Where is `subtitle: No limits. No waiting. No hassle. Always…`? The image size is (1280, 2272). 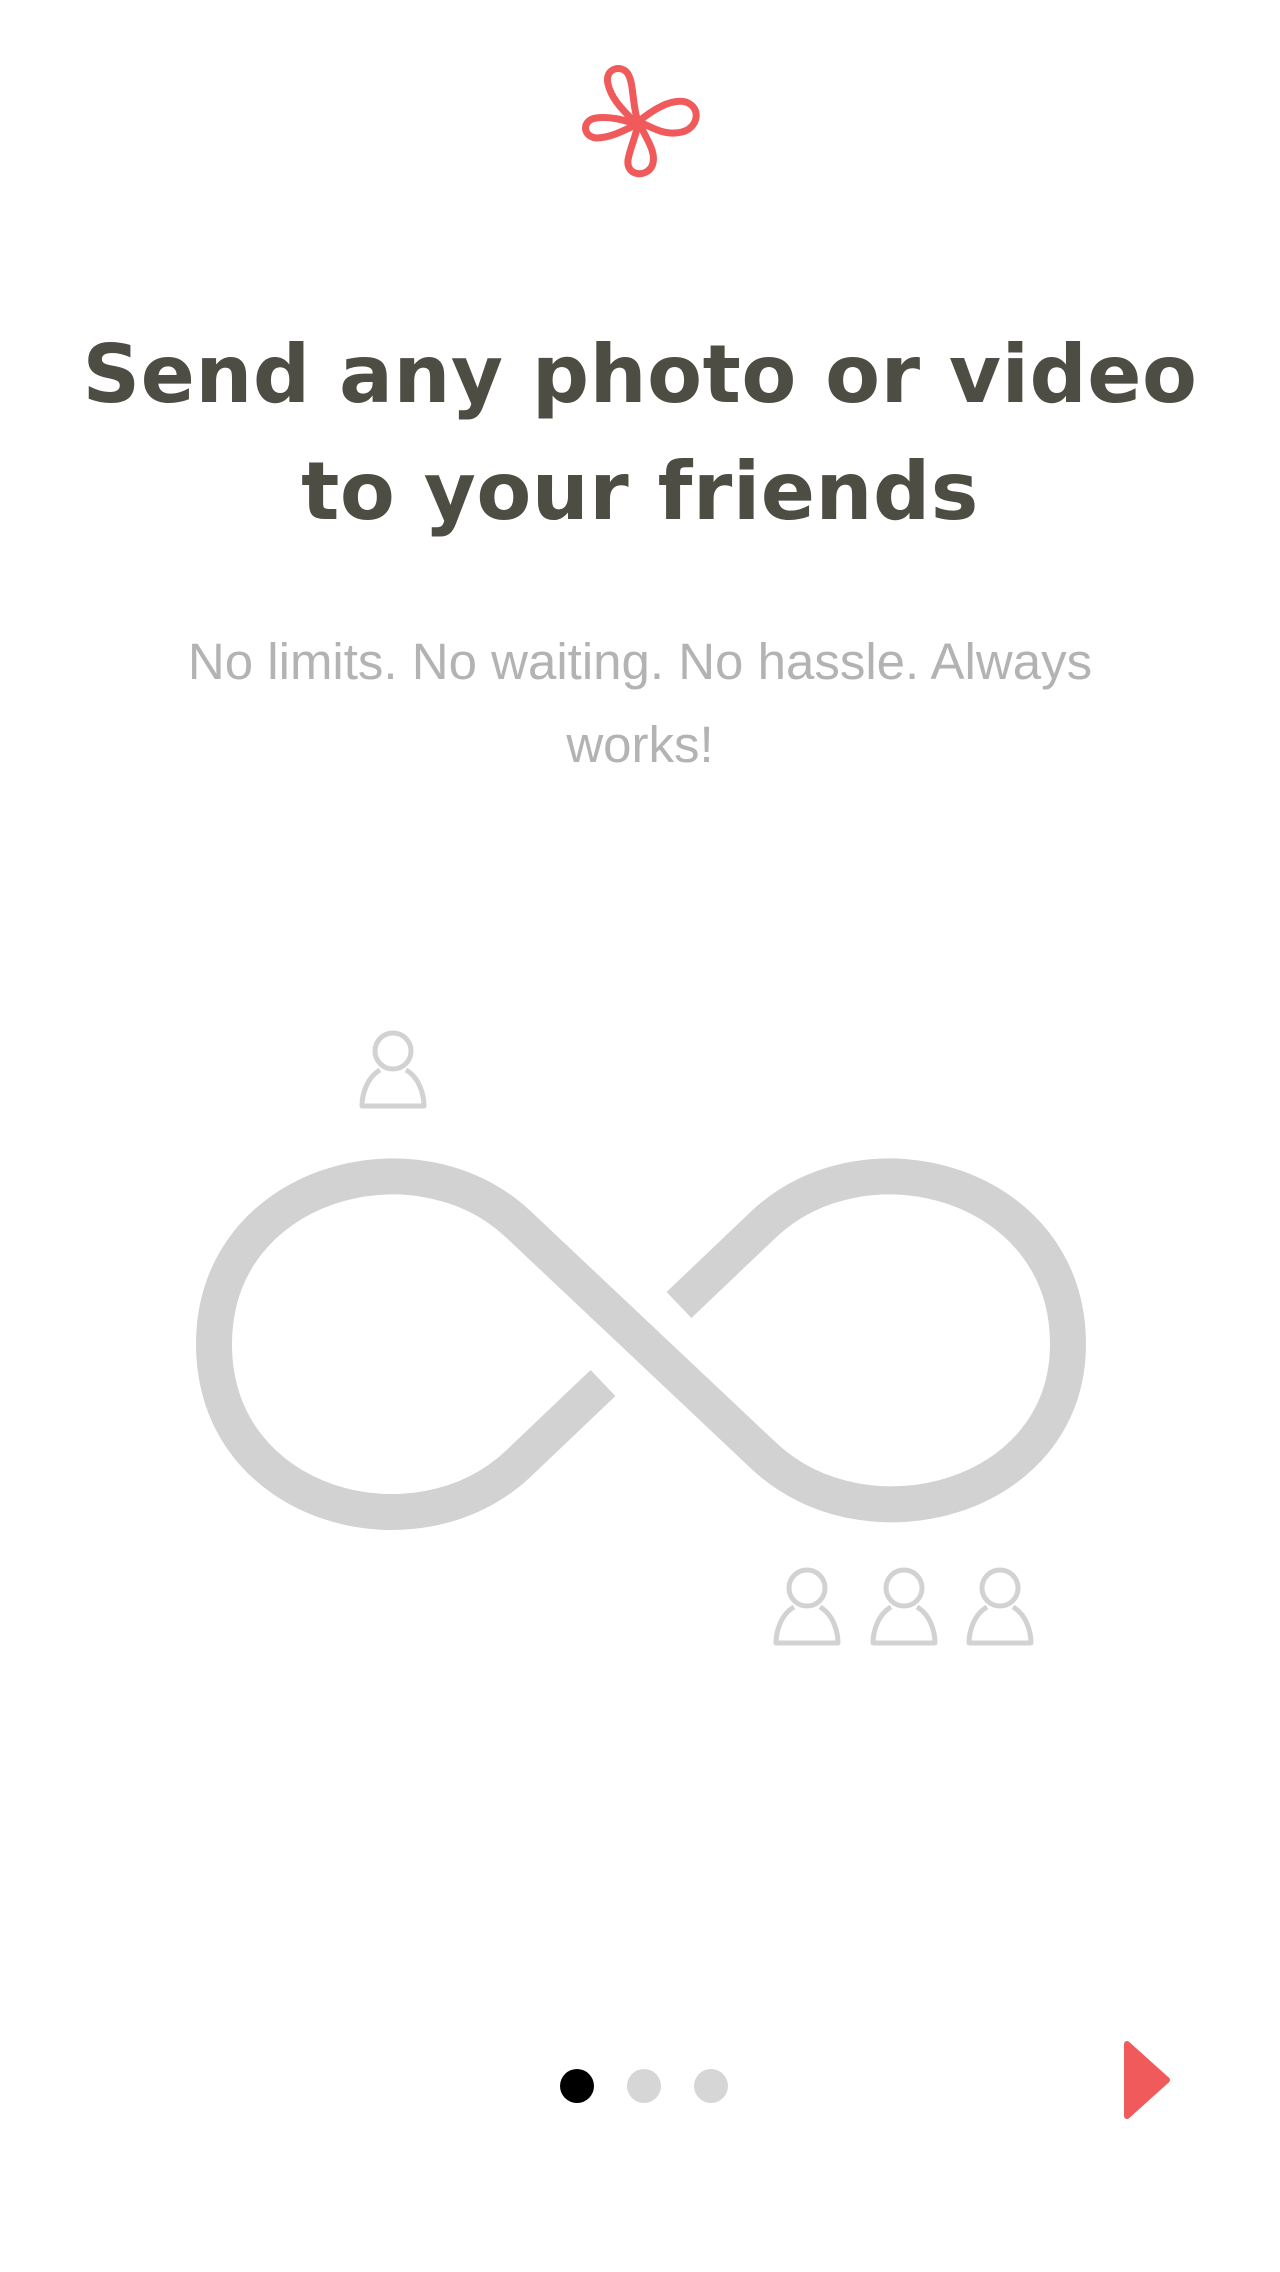
subtitle: No limits. No waiting. No hassle. Always… is located at coordinates (640, 703).